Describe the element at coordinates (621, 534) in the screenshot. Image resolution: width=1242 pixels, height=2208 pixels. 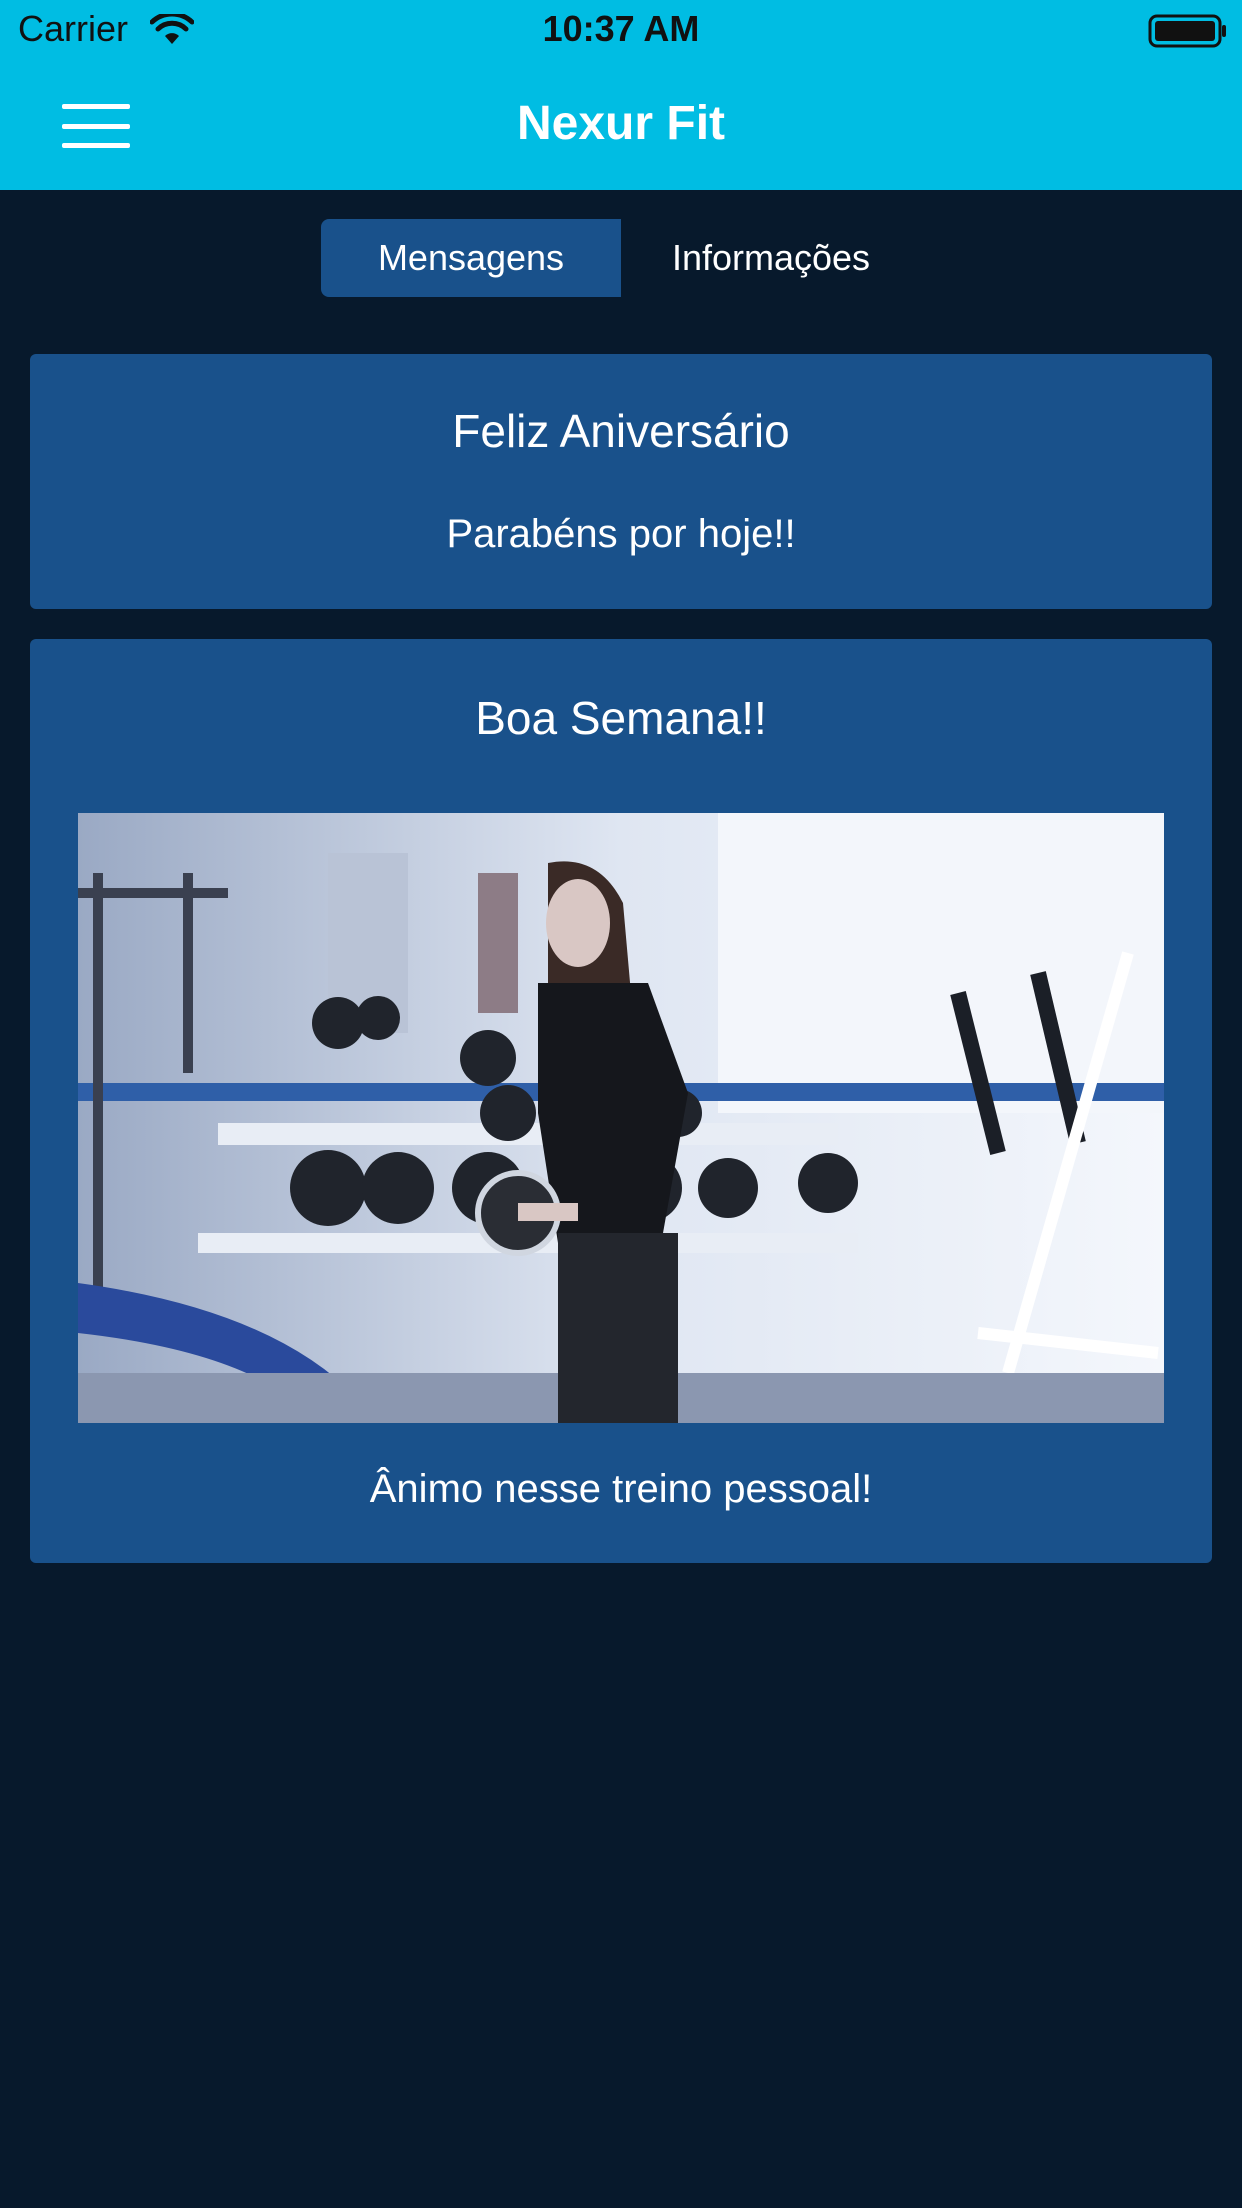
I see `message-body: Parabéns por hoje!!` at that location.